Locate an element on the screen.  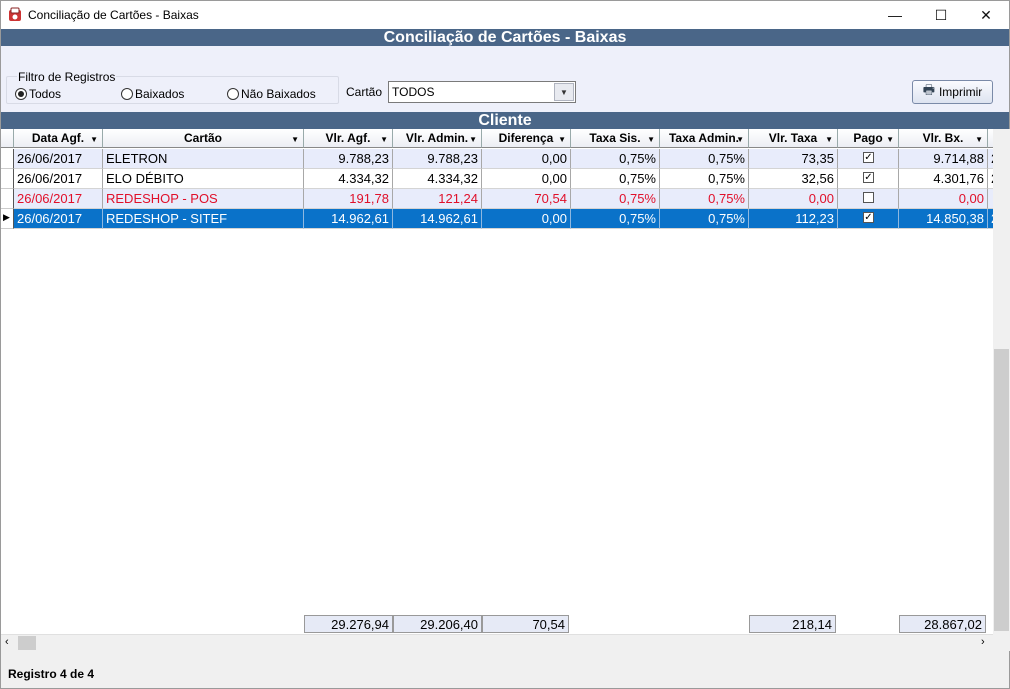
column-header-label: Vlr. Admin. is located at coordinates (437, 138).